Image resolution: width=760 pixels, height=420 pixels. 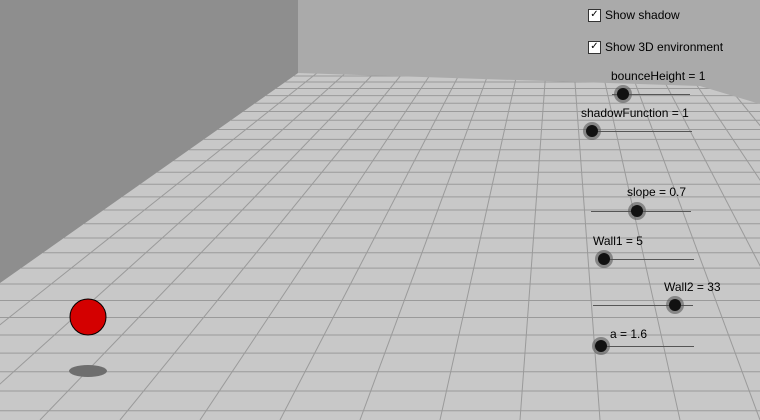 What do you see at coordinates (635, 113) in the screenshot?
I see `slider-label: shadowFunction = 1` at bounding box center [635, 113].